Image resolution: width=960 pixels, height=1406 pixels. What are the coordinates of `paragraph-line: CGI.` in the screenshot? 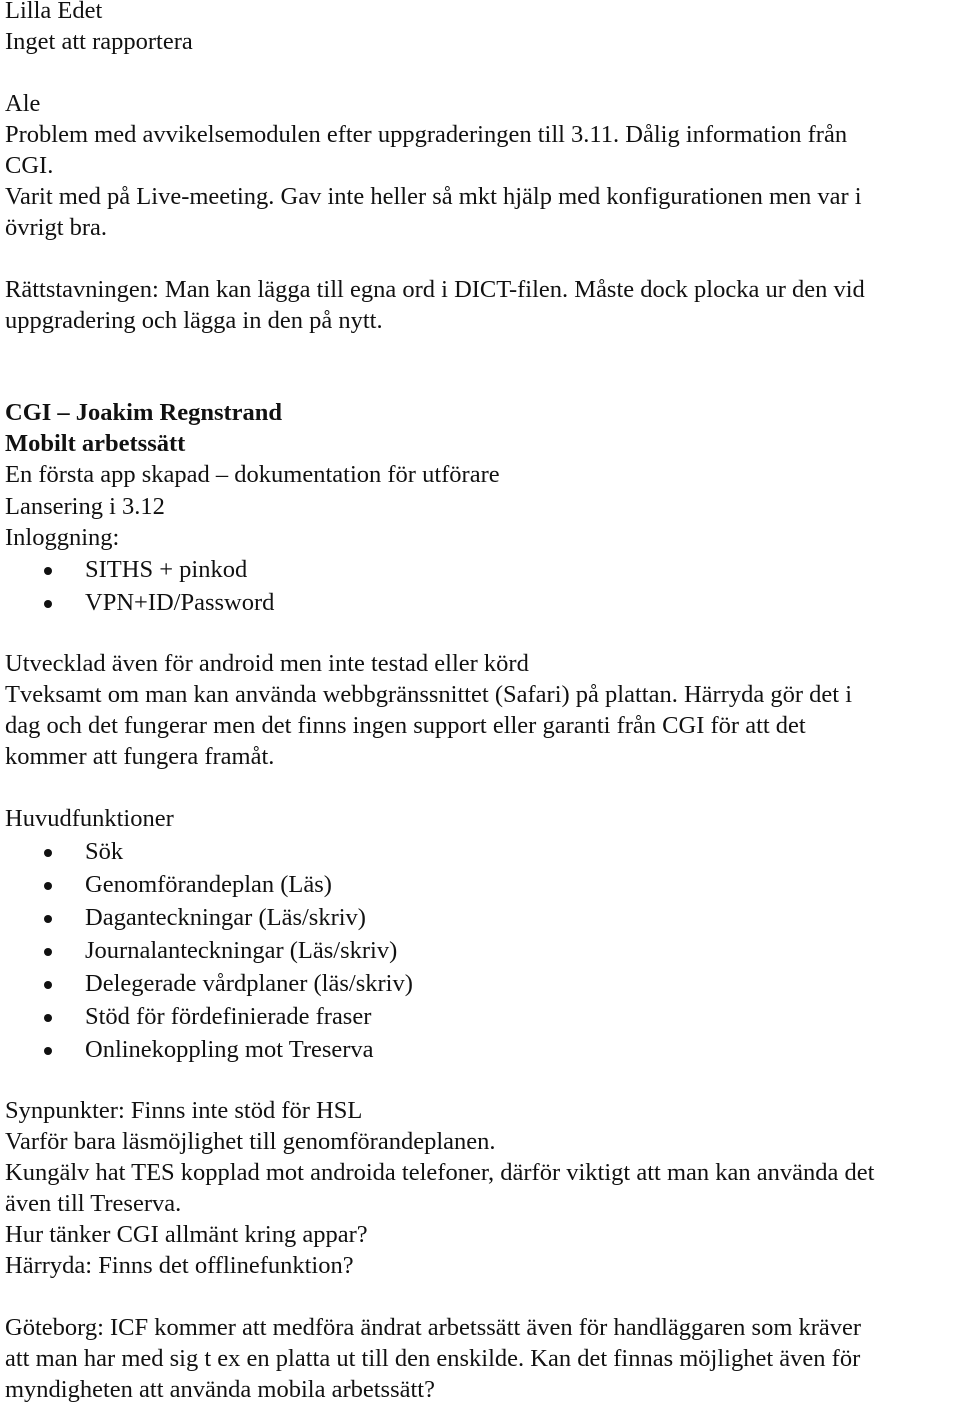 It's located at (29, 165).